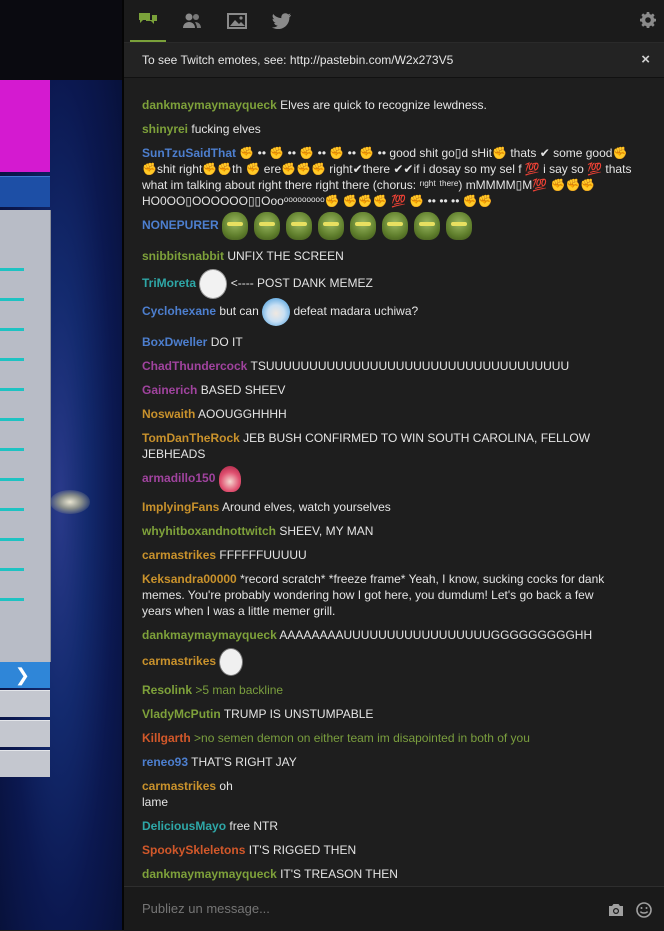 Image resolution: width=664 pixels, height=931 pixels. Describe the element at coordinates (645, 59) in the screenshot. I see `close-notice-button: ×` at that location.